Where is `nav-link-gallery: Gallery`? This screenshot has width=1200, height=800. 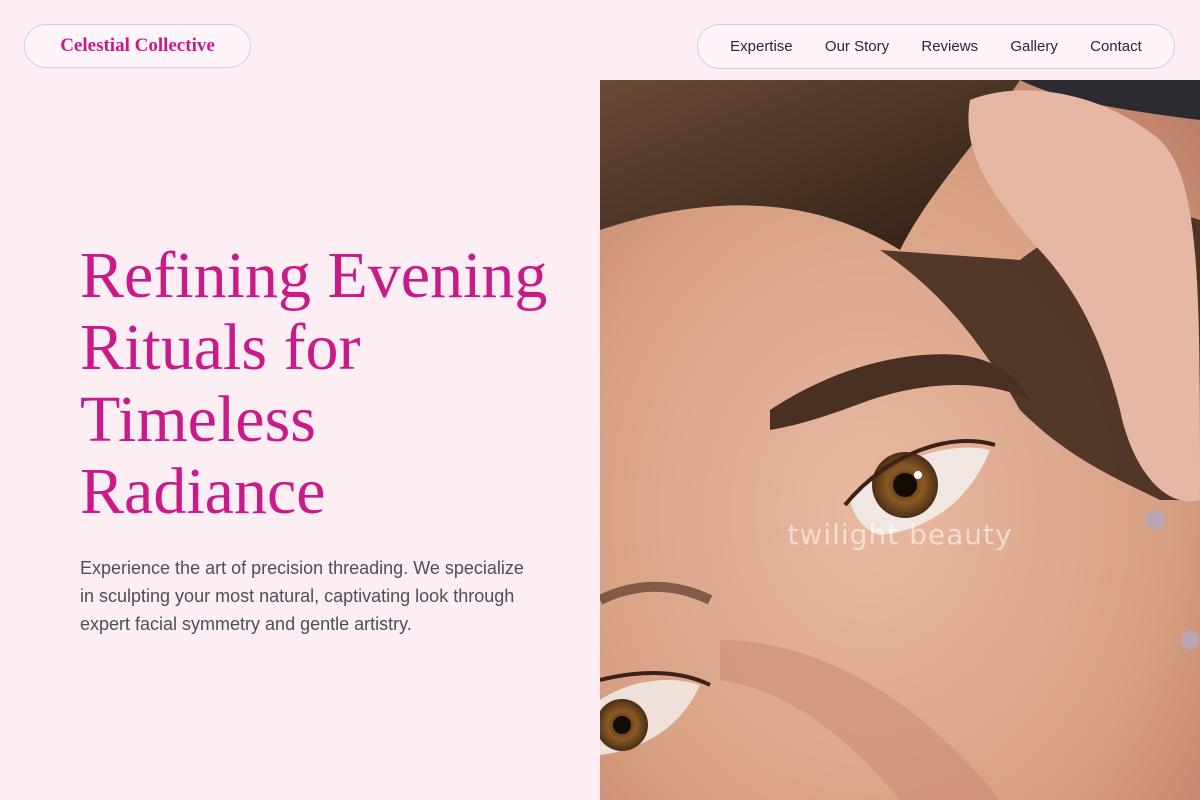
nav-link-gallery: Gallery is located at coordinates (1034, 46).